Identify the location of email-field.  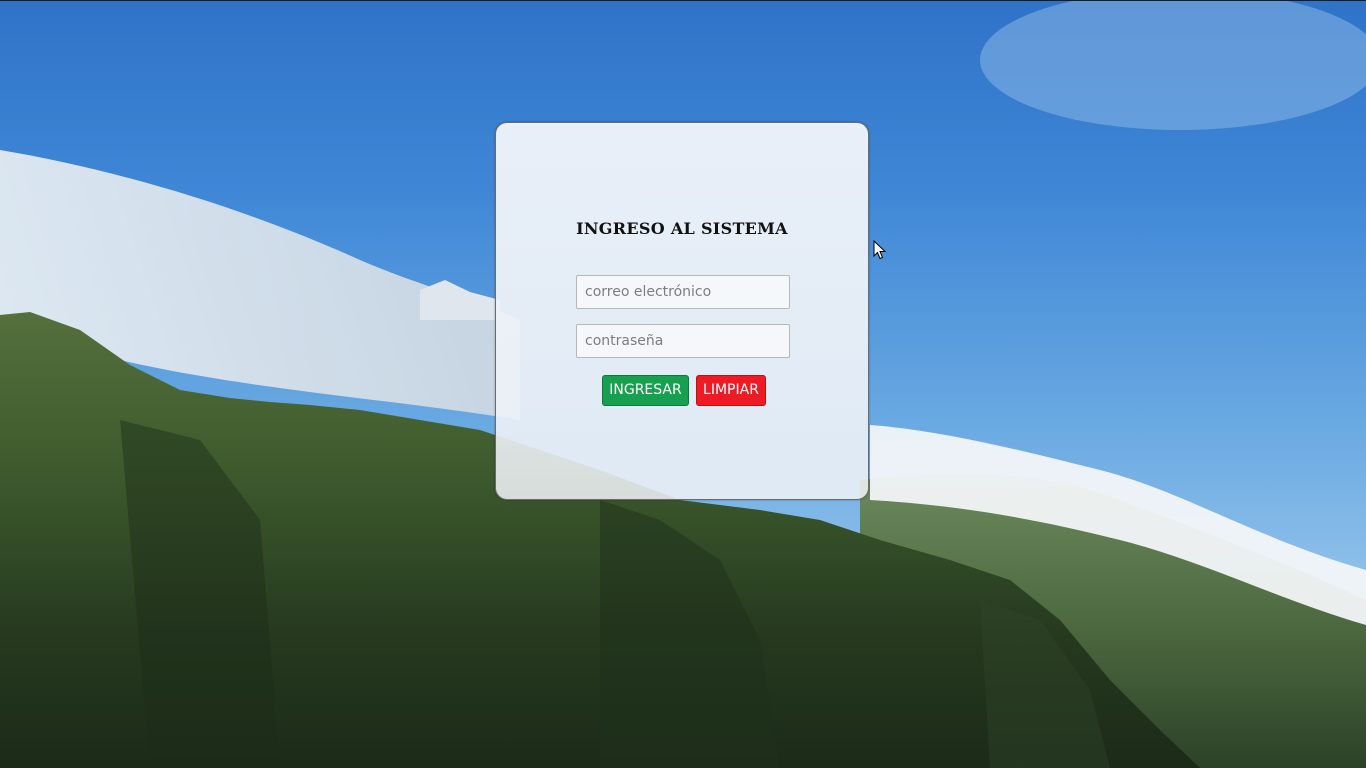
(683, 292).